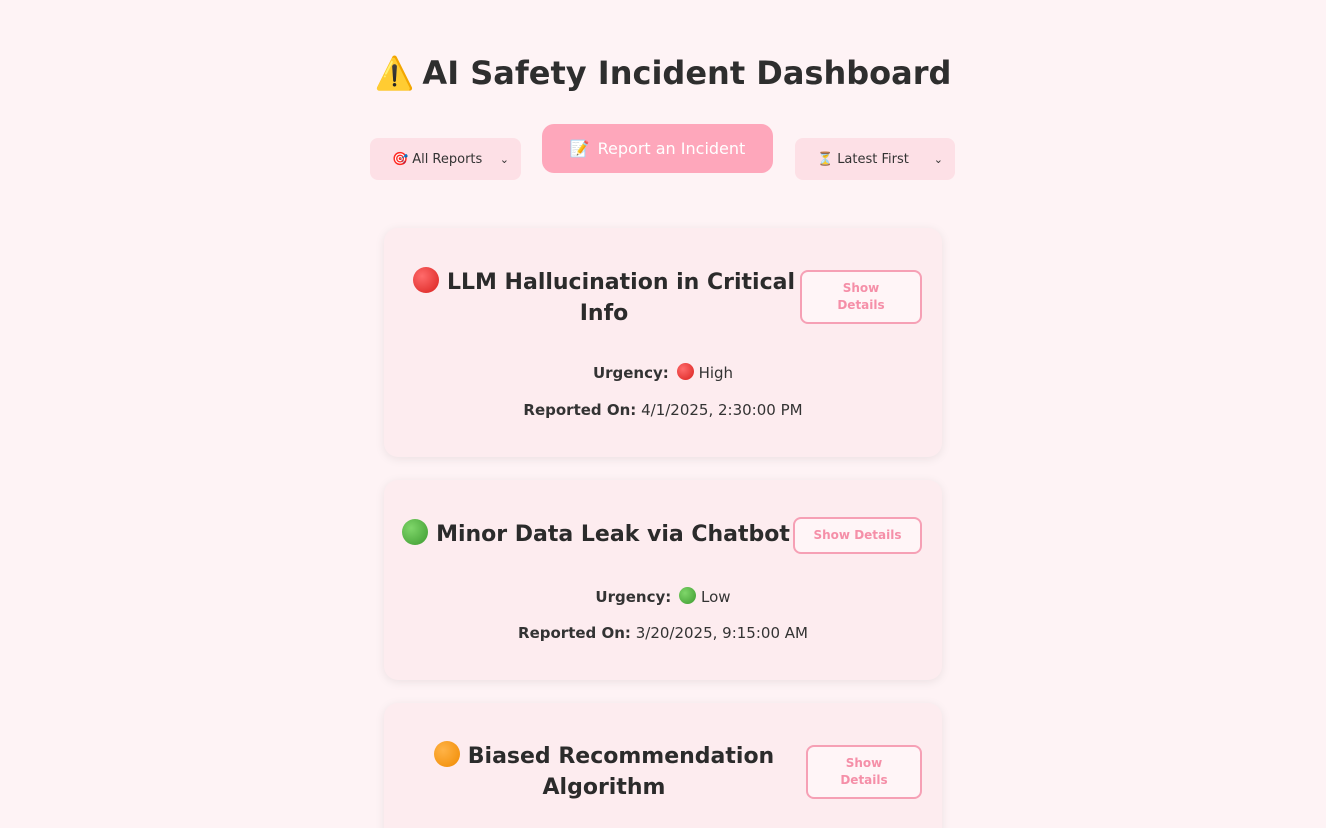  I want to click on urgency-value: Low, so click(716, 597).